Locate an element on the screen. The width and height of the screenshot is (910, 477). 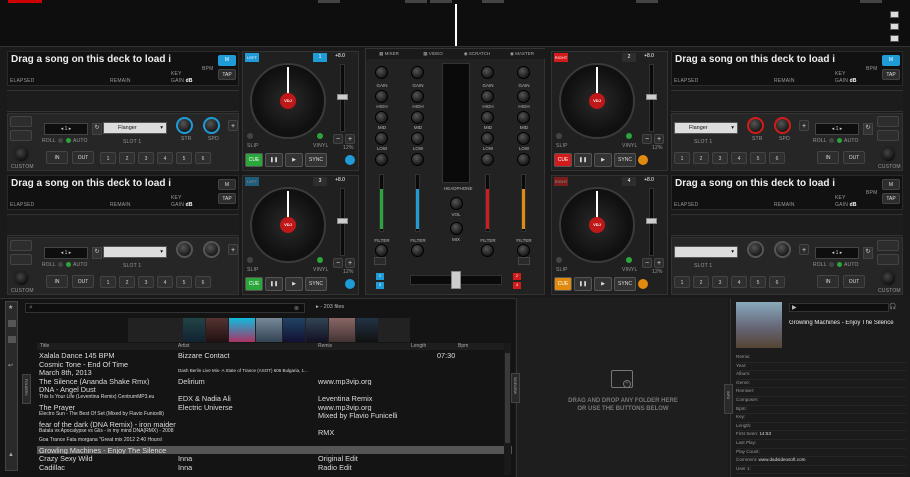
hotcue-pad-6: 6 is located at coordinates (203, 158).